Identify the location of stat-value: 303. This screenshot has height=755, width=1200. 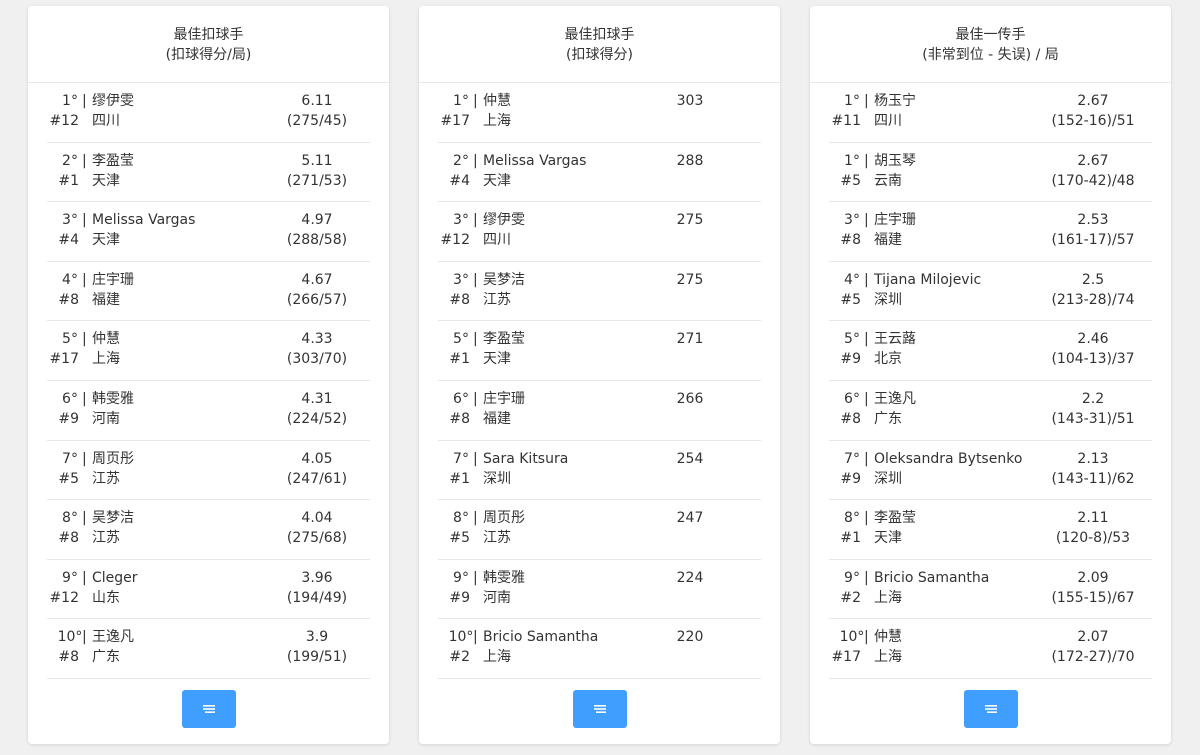
(690, 101).